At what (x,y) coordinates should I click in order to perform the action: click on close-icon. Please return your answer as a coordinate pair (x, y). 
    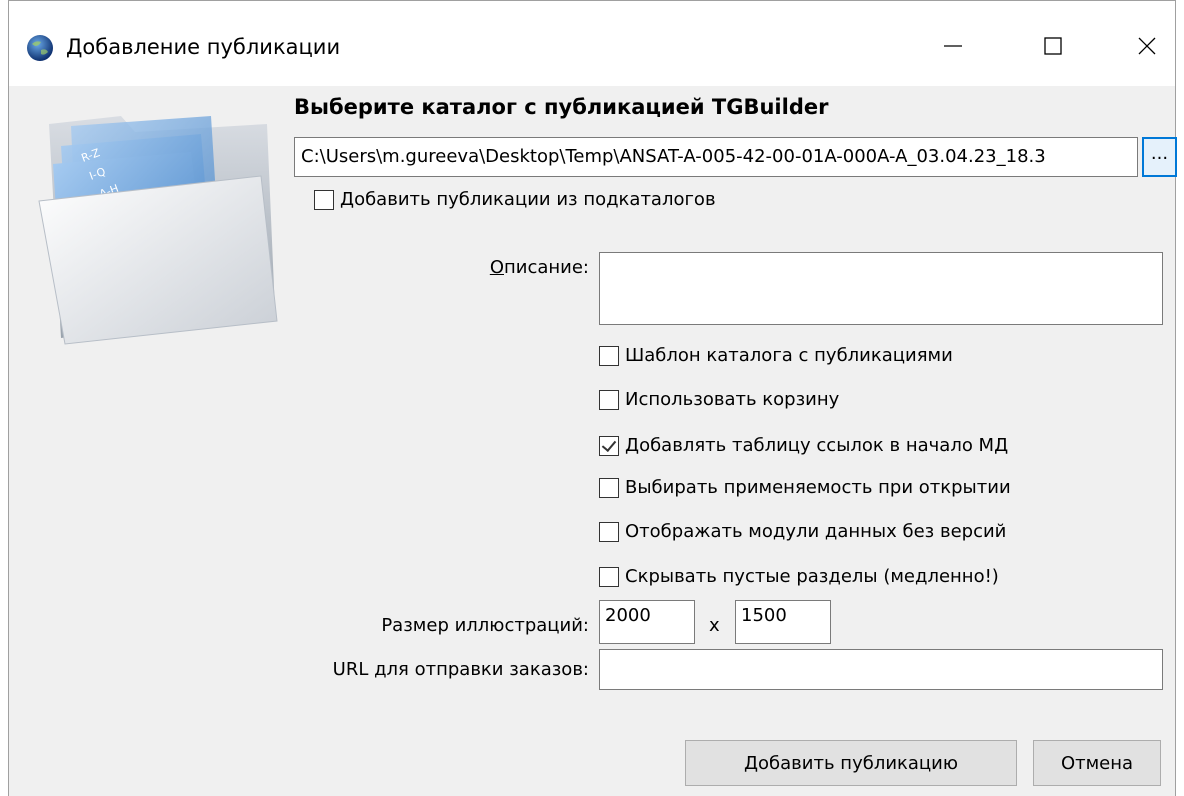
    Looking at the image, I should click on (1147, 46).